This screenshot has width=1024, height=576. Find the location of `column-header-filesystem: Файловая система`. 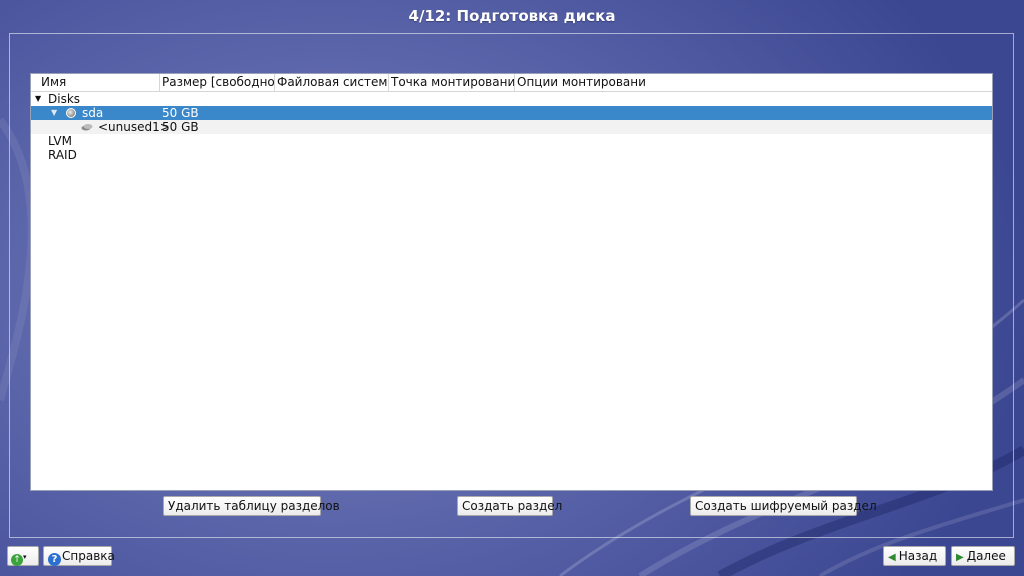

column-header-filesystem: Файловая система is located at coordinates (332, 82).